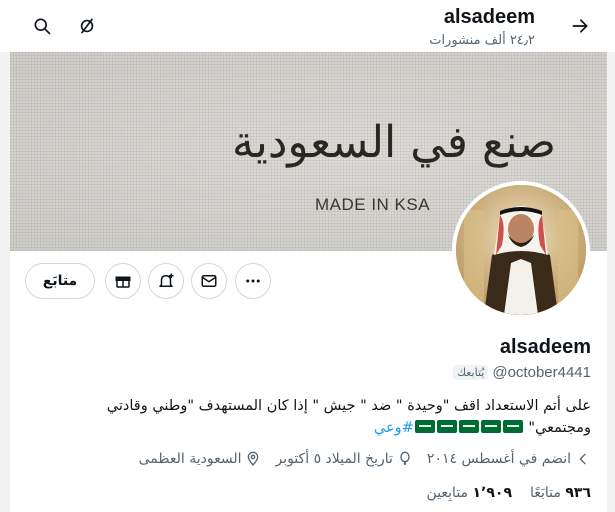 This screenshot has width=615, height=512. I want to click on envelope-icon, so click(209, 281).